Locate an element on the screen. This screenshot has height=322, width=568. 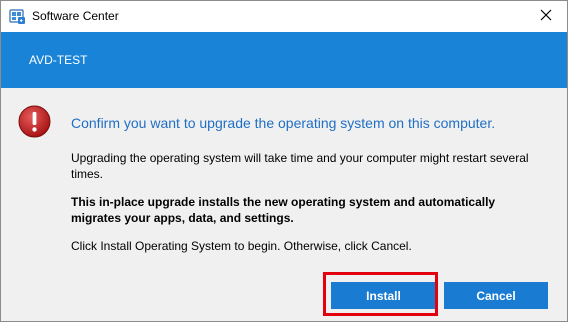
cancel-button: Cancel is located at coordinates (496, 295).